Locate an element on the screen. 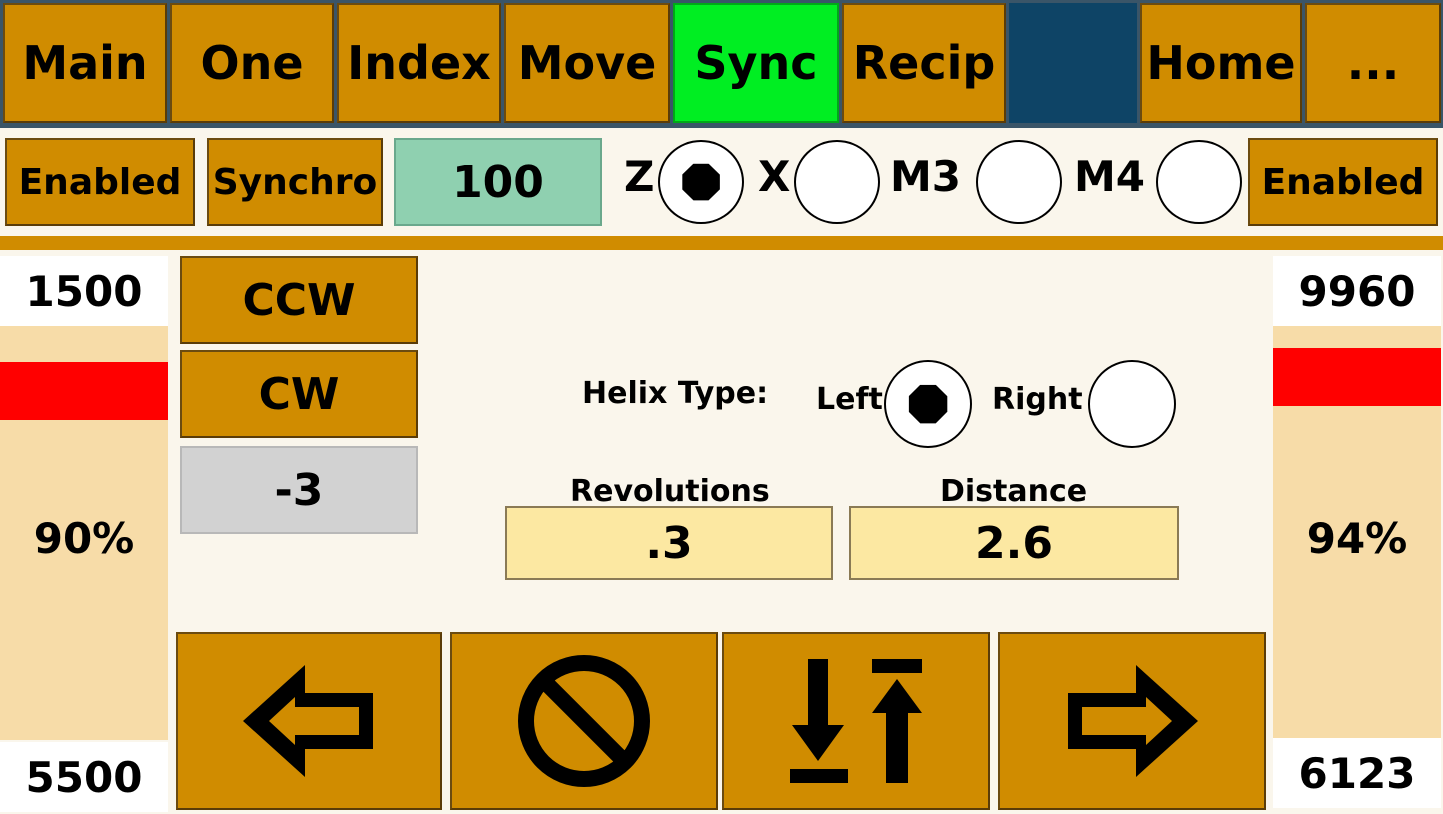 The height and width of the screenshot is (814, 1443). axis-x-label: X is located at coordinates (774, 176).